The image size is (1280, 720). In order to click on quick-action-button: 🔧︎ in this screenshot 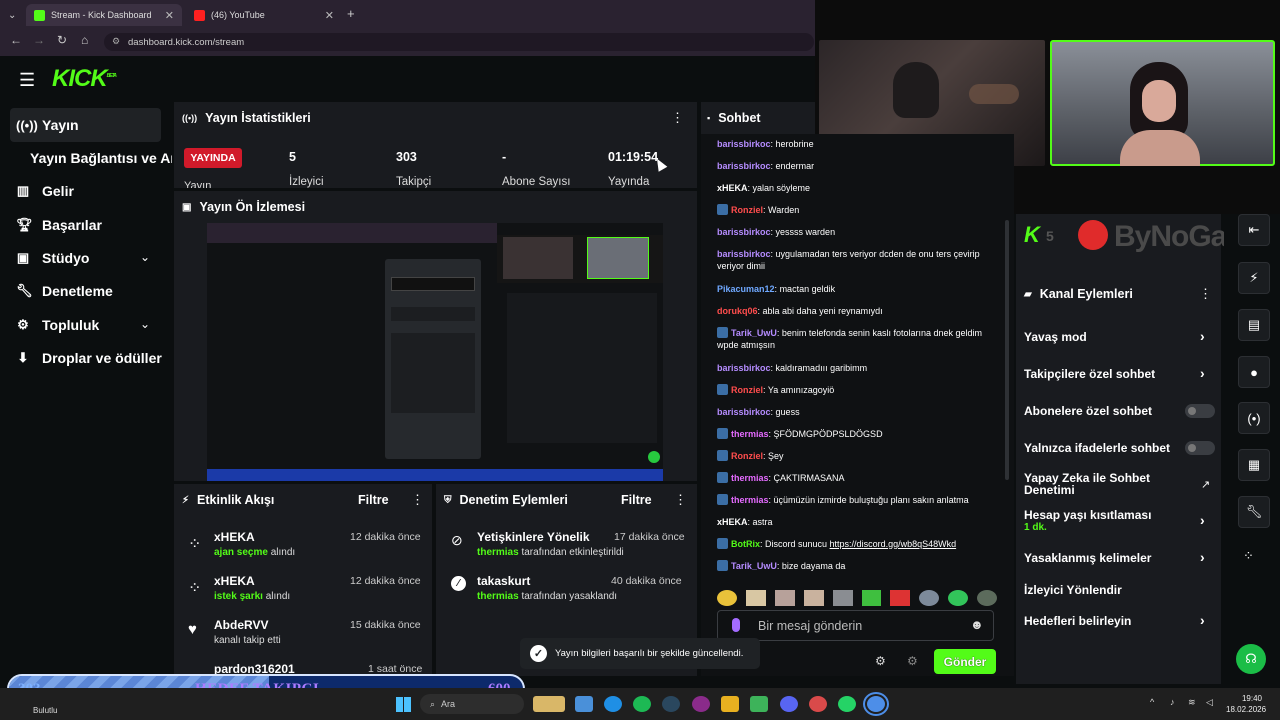, I will do `click(1254, 512)`.